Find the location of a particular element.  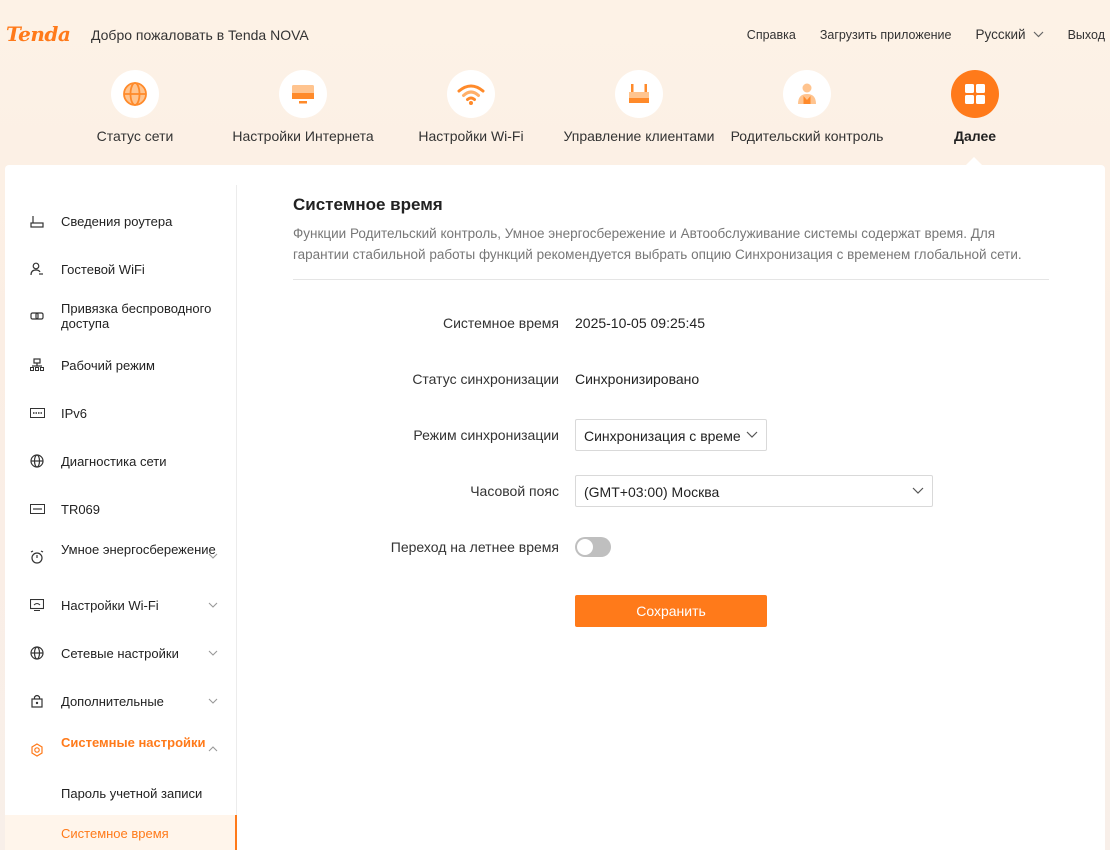

network-tree-icon is located at coordinates (37, 365).